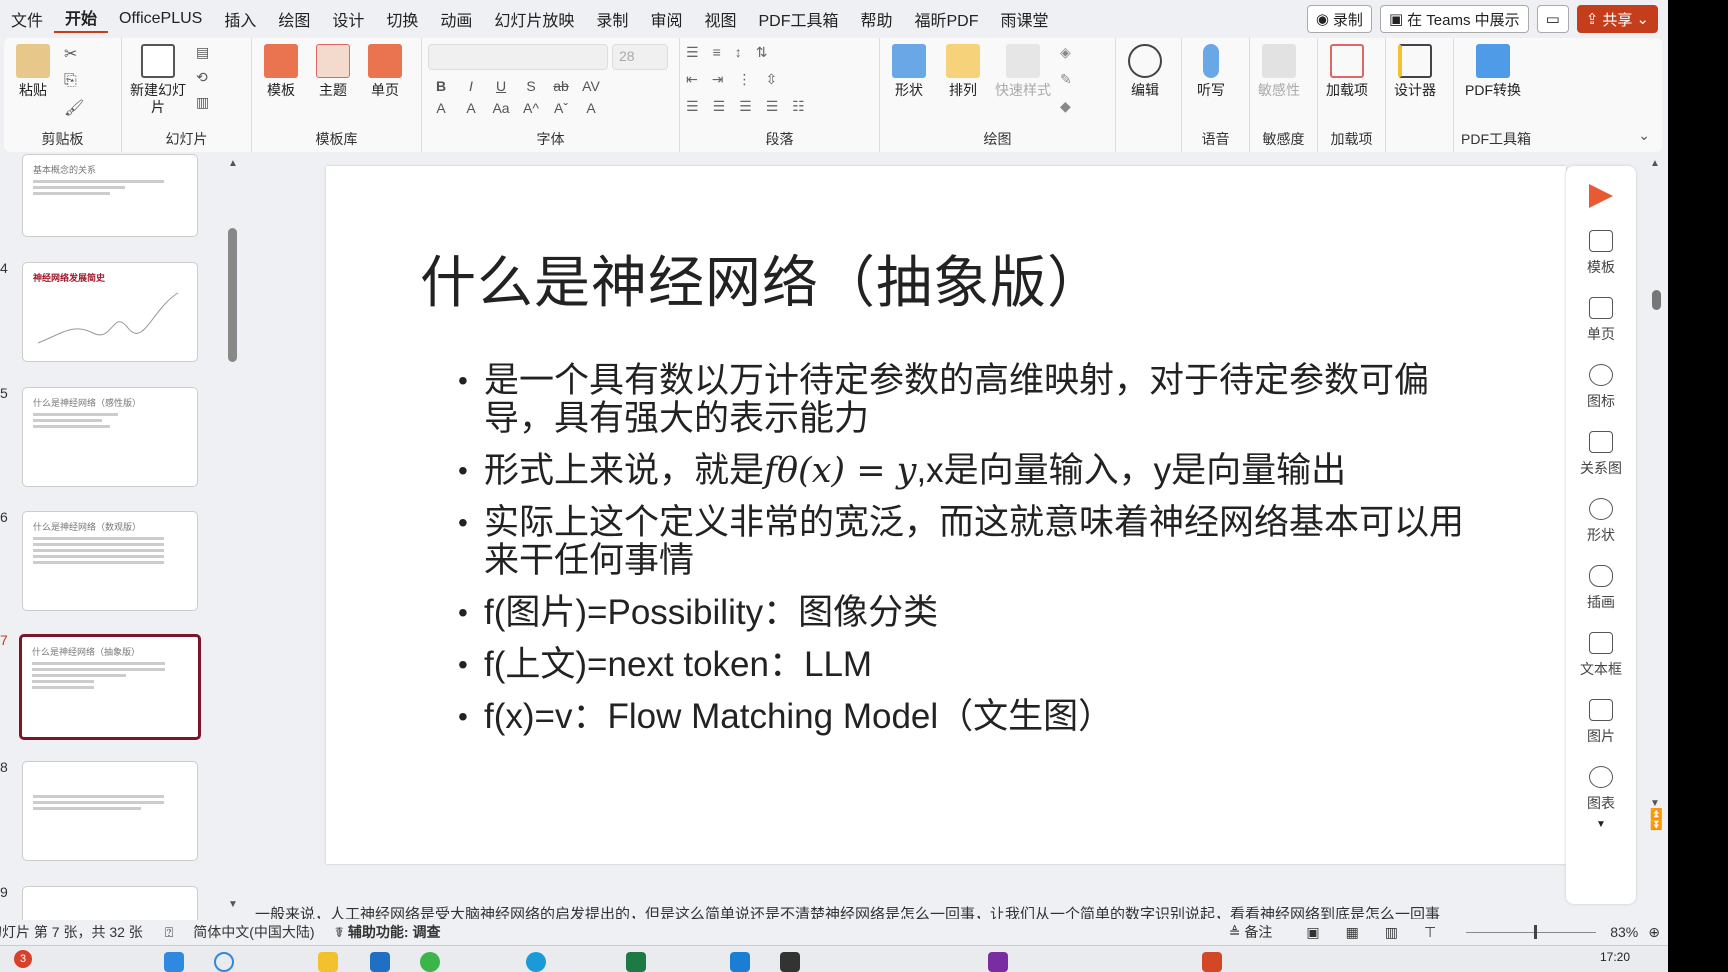 Image resolution: width=1728 pixels, height=972 pixels. What do you see at coordinates (1601, 320) in the screenshot?
I see `panel-single-page: 单页` at bounding box center [1601, 320].